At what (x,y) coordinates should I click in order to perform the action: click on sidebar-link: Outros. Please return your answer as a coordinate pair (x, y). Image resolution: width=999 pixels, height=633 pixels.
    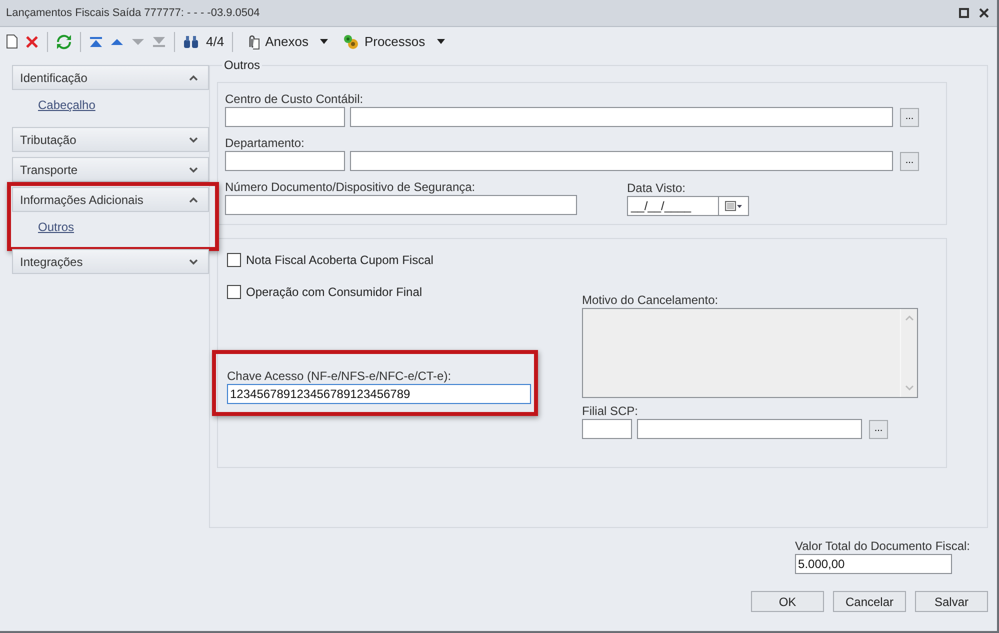
    Looking at the image, I should click on (56, 227).